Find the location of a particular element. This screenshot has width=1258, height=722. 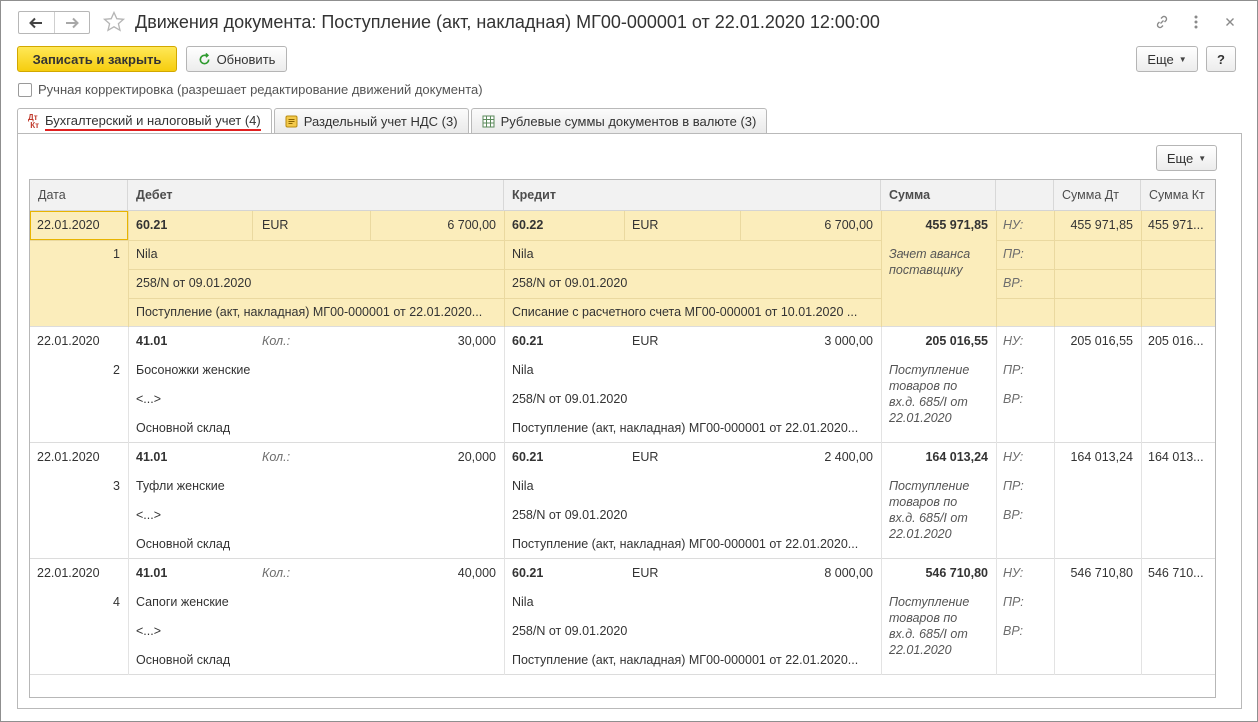

link-icon is located at coordinates (1162, 22).